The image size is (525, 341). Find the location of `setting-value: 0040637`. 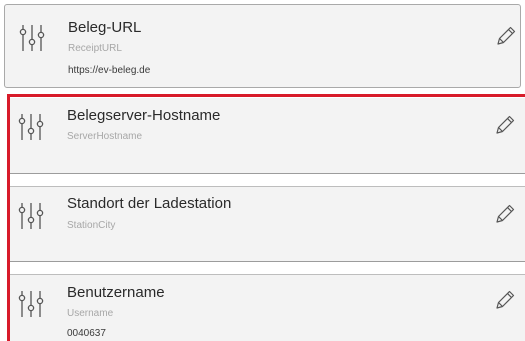

setting-value: 0040637 is located at coordinates (86, 333).